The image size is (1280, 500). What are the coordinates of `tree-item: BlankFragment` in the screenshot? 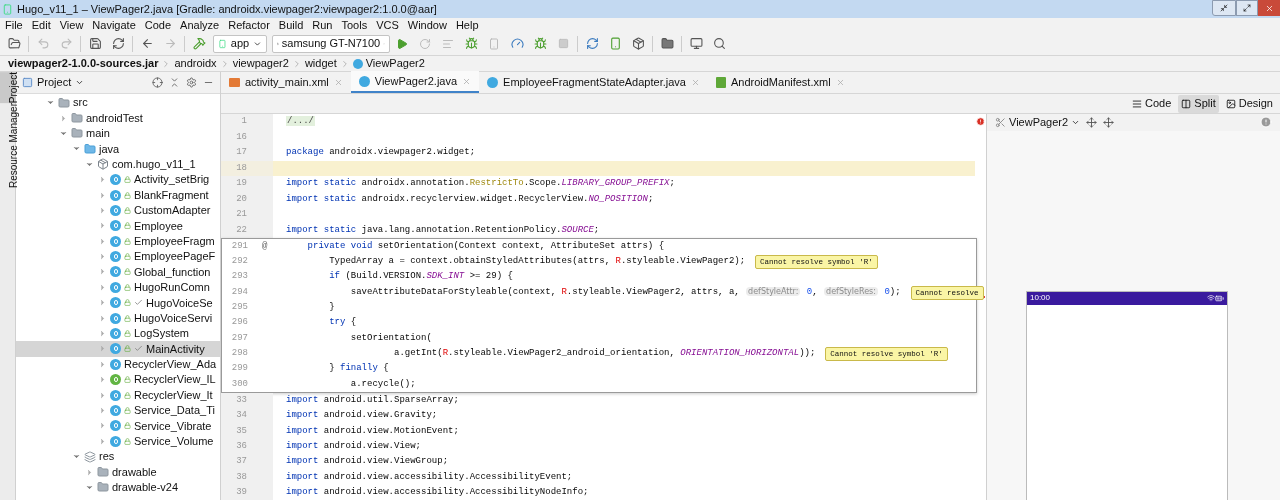 It's located at (118, 195).